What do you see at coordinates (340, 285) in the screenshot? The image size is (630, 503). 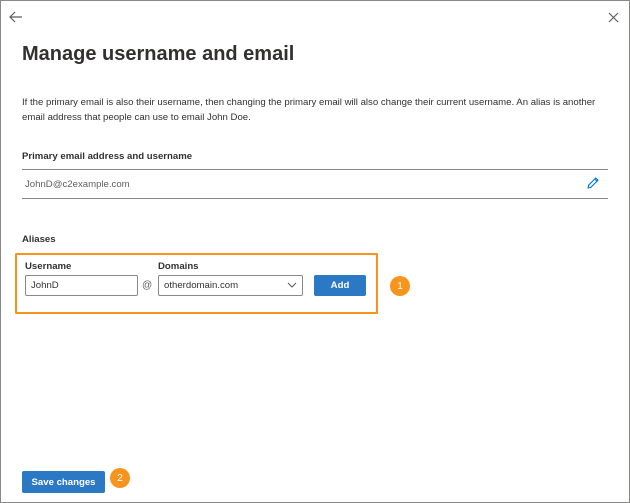 I see `add-alias-button: Add` at bounding box center [340, 285].